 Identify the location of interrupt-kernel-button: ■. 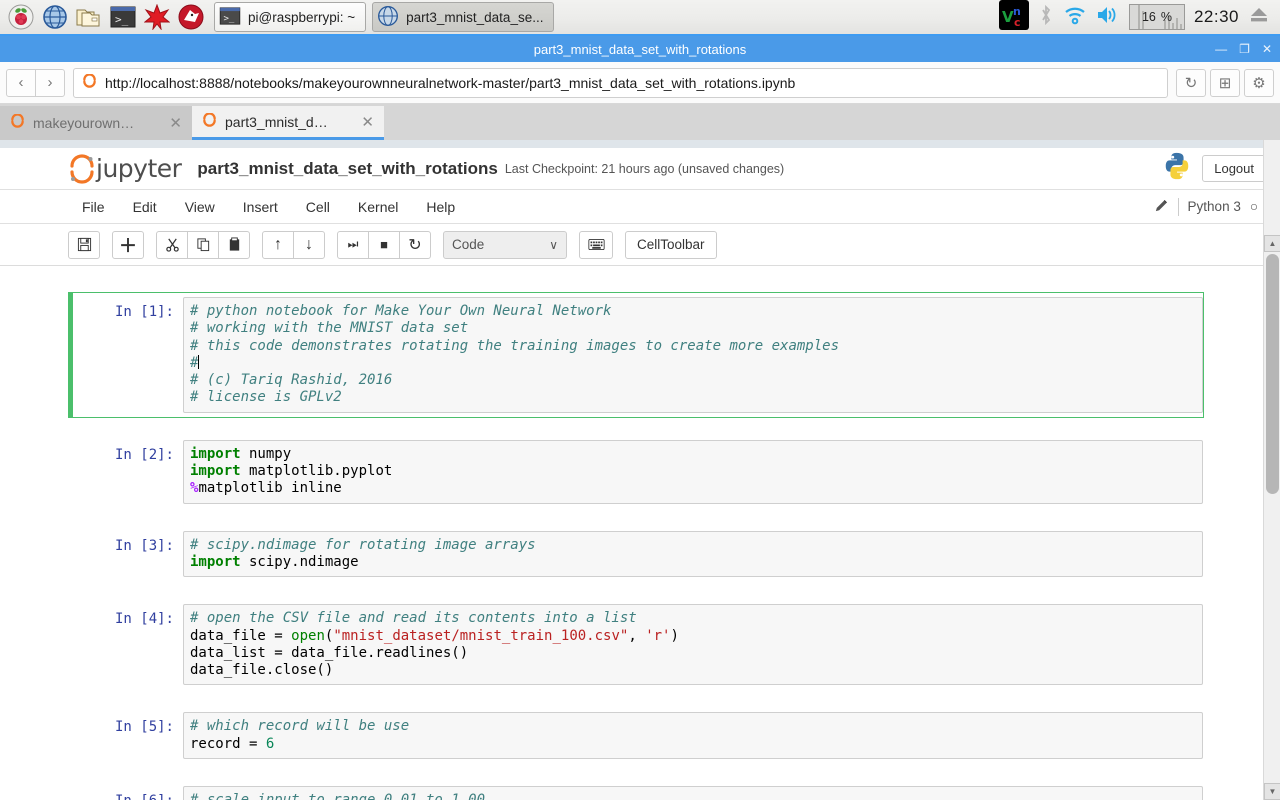
(384, 244).